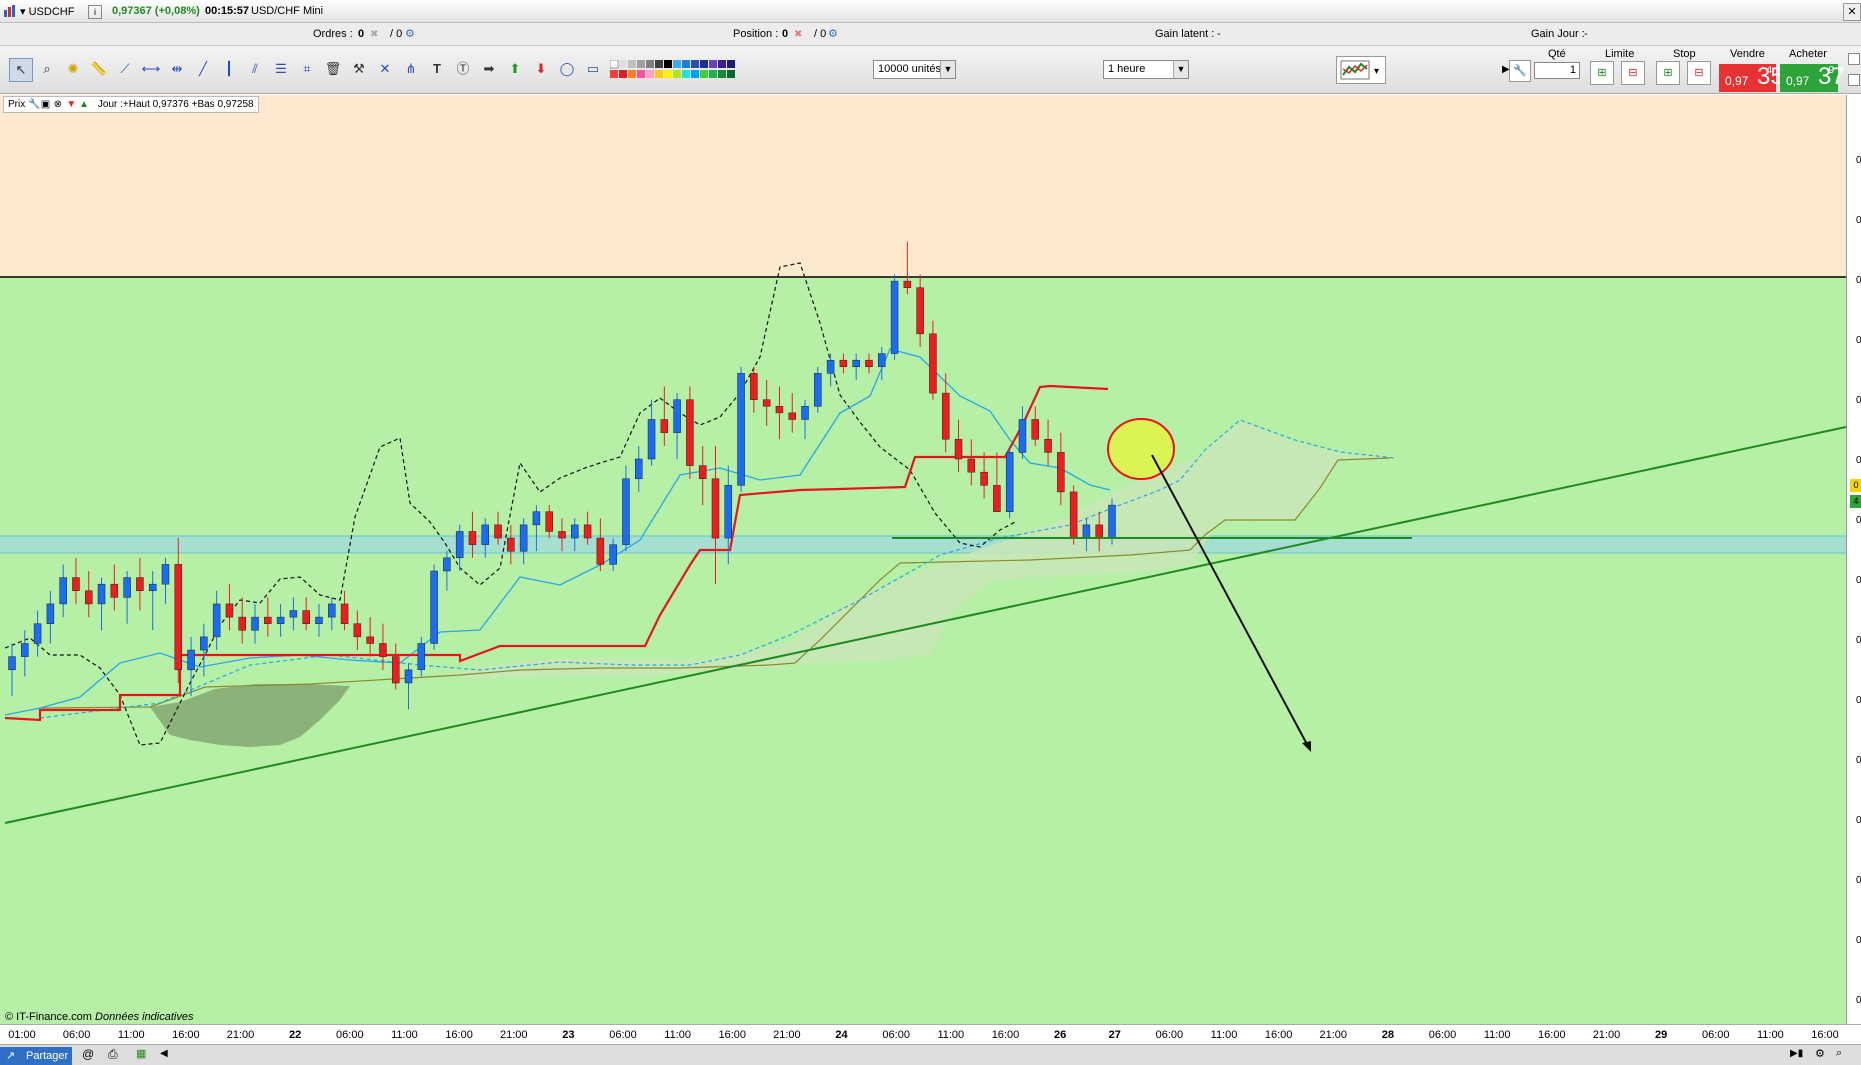 Image resolution: width=1861 pixels, height=1065 pixels. Describe the element at coordinates (141, 1053) in the screenshot. I see `excel-icon: ▦` at that location.